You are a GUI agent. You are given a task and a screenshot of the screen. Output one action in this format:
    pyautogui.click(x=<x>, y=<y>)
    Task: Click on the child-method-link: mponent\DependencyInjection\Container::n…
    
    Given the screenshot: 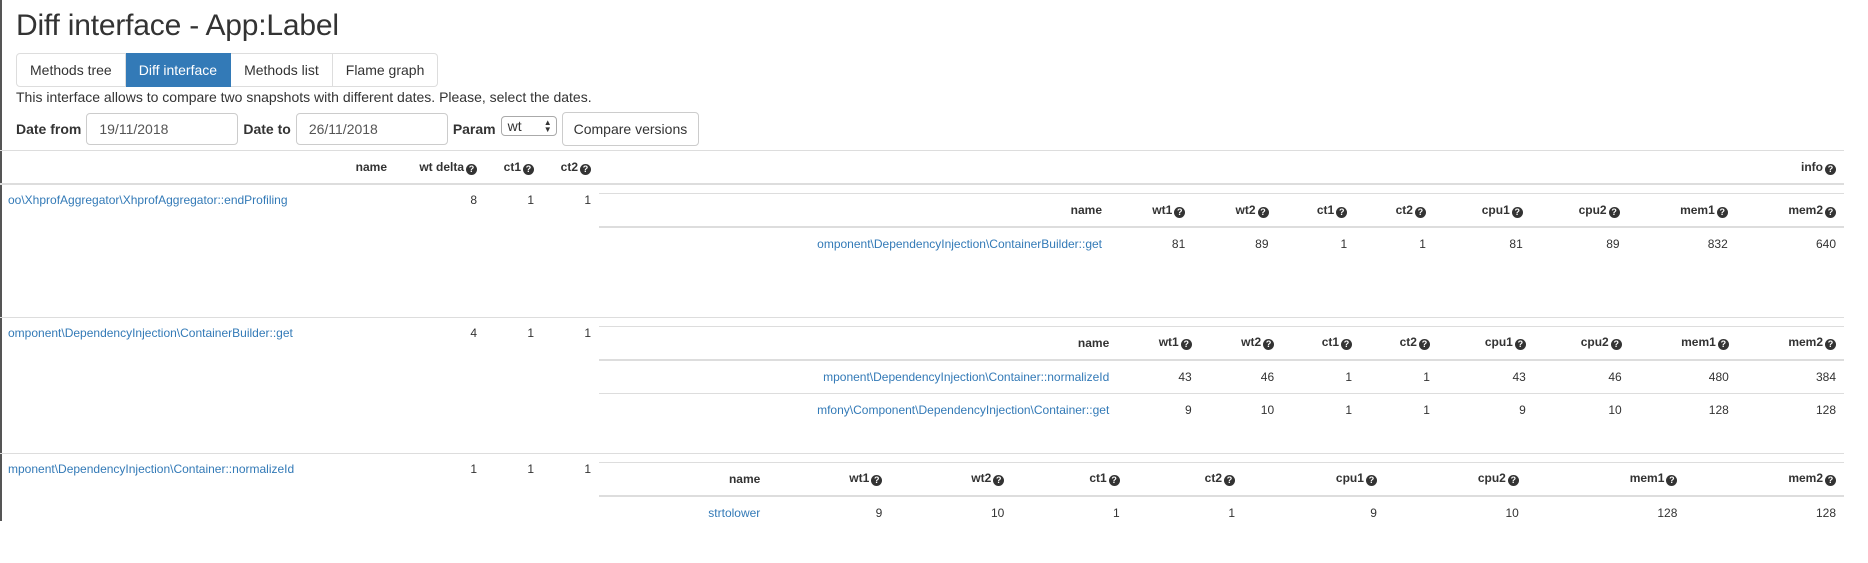 What is the action you would take?
    pyautogui.click(x=966, y=377)
    